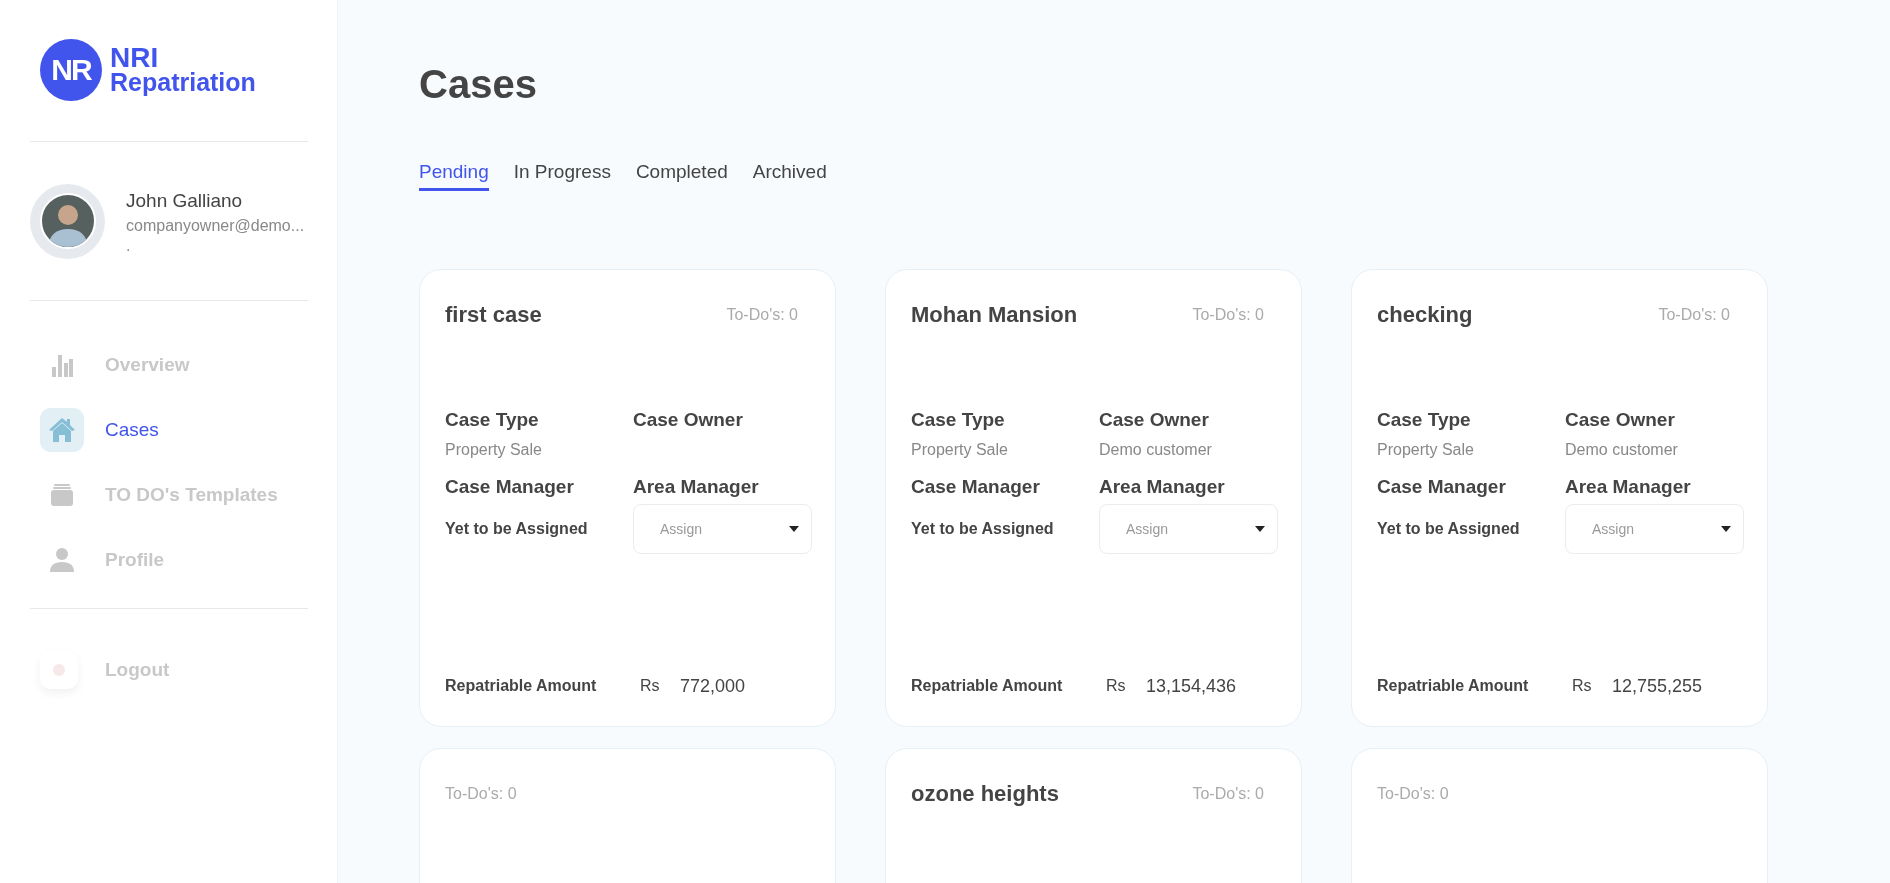 This screenshot has height=883, width=1890. I want to click on page-title: Cases, so click(478, 84).